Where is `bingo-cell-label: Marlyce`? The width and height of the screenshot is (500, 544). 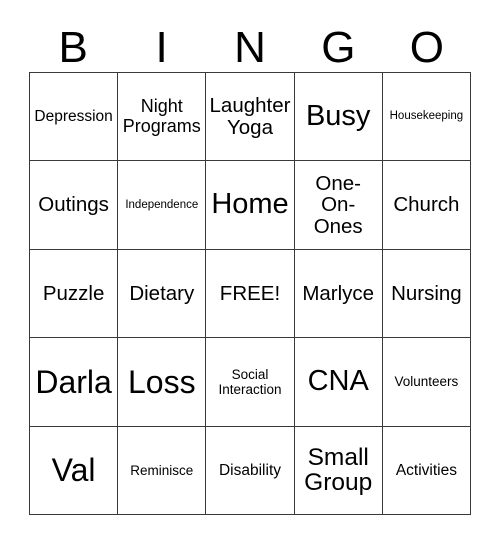
bingo-cell-label: Marlyce is located at coordinates (338, 293).